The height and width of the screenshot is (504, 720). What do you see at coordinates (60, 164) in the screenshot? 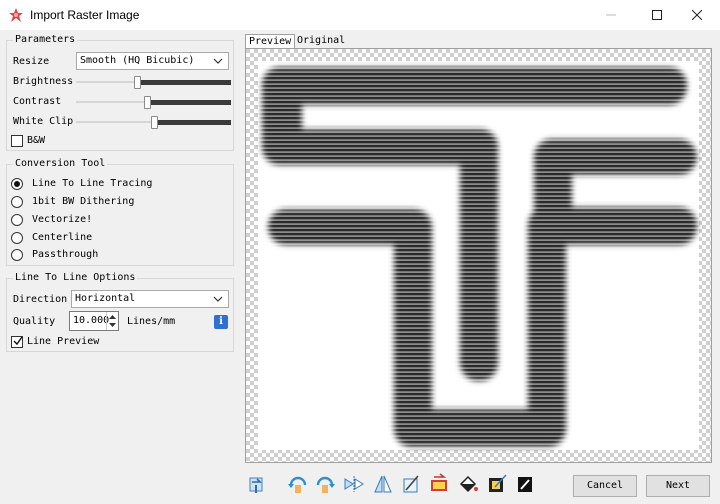
I see `conversion-tool-title: Conversion Tool` at bounding box center [60, 164].